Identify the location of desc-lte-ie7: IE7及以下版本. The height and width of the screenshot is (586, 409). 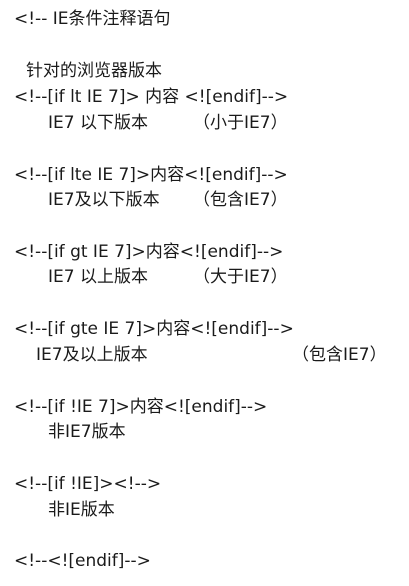
(104, 200).